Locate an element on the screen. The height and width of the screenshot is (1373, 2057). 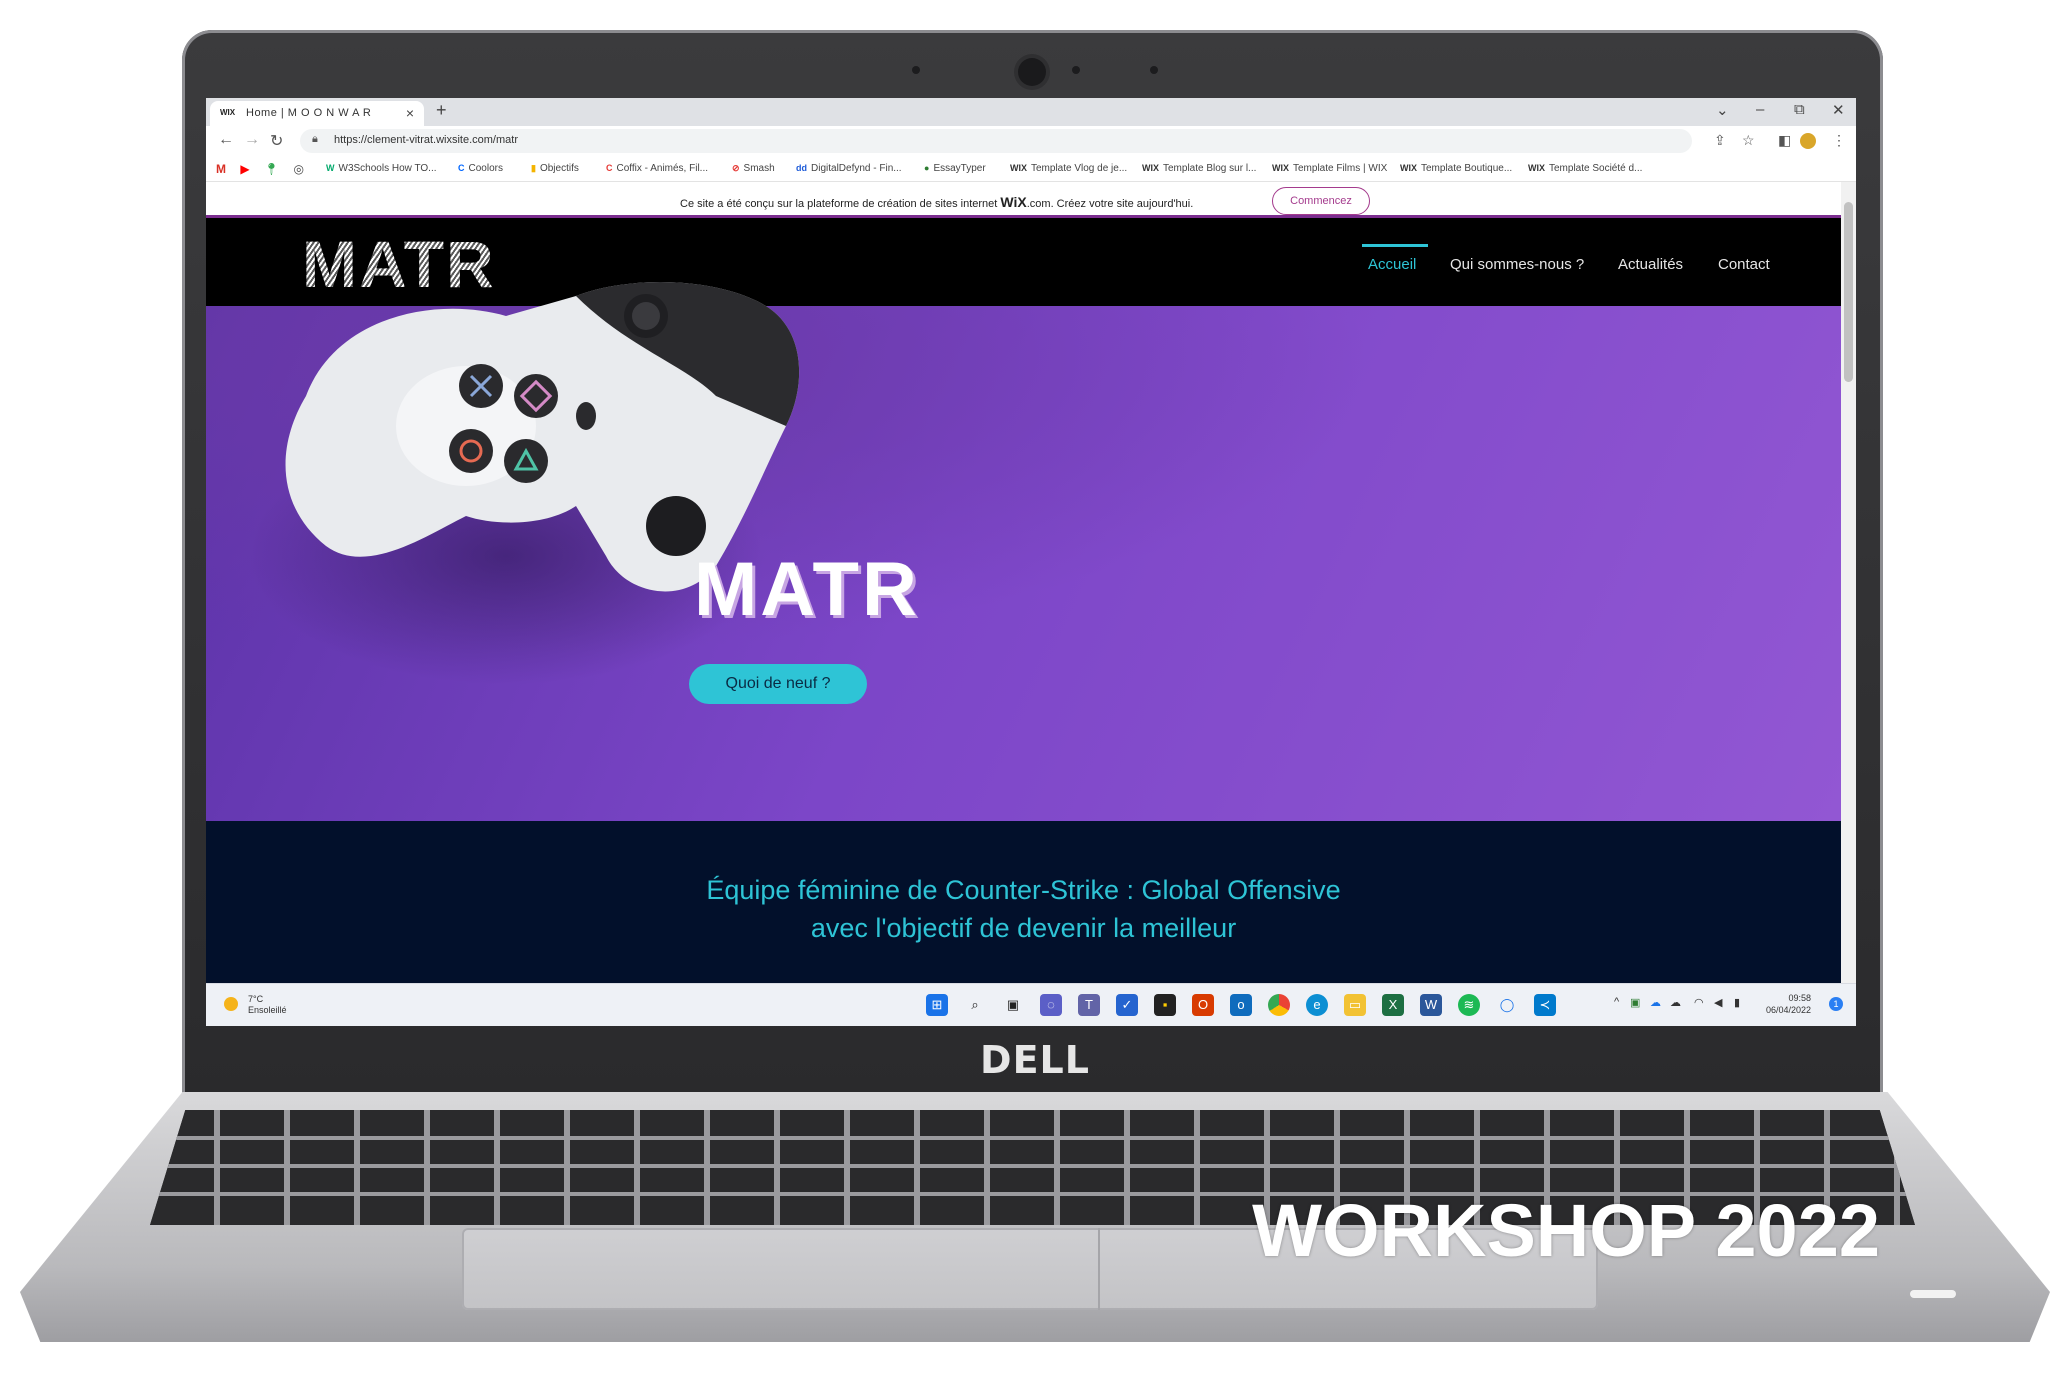
nav-actualites: Actualités is located at coordinates (1650, 264).